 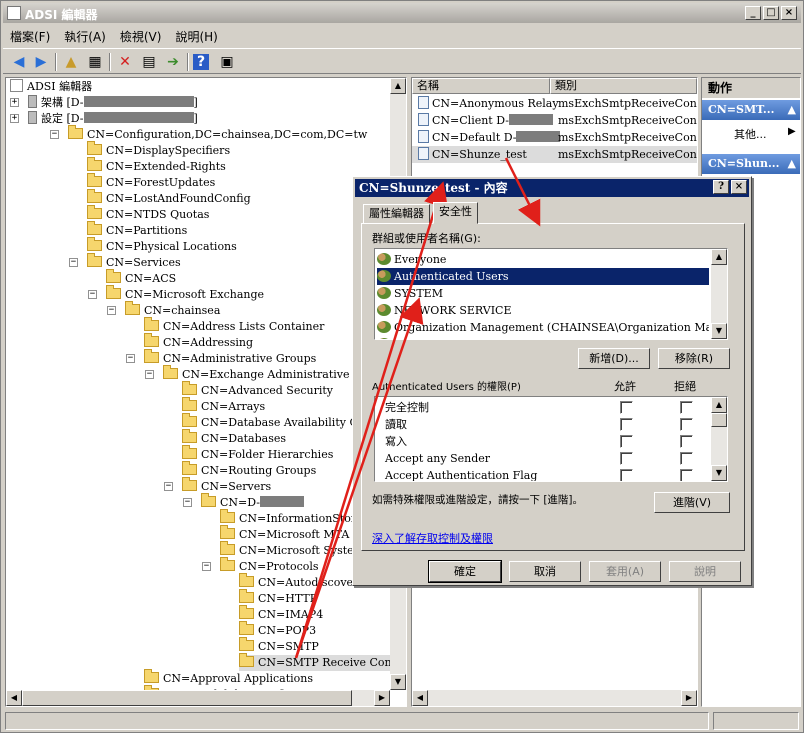 What do you see at coordinates (196, 36) in the screenshot?
I see `menu-help: 說明(H)` at bounding box center [196, 36].